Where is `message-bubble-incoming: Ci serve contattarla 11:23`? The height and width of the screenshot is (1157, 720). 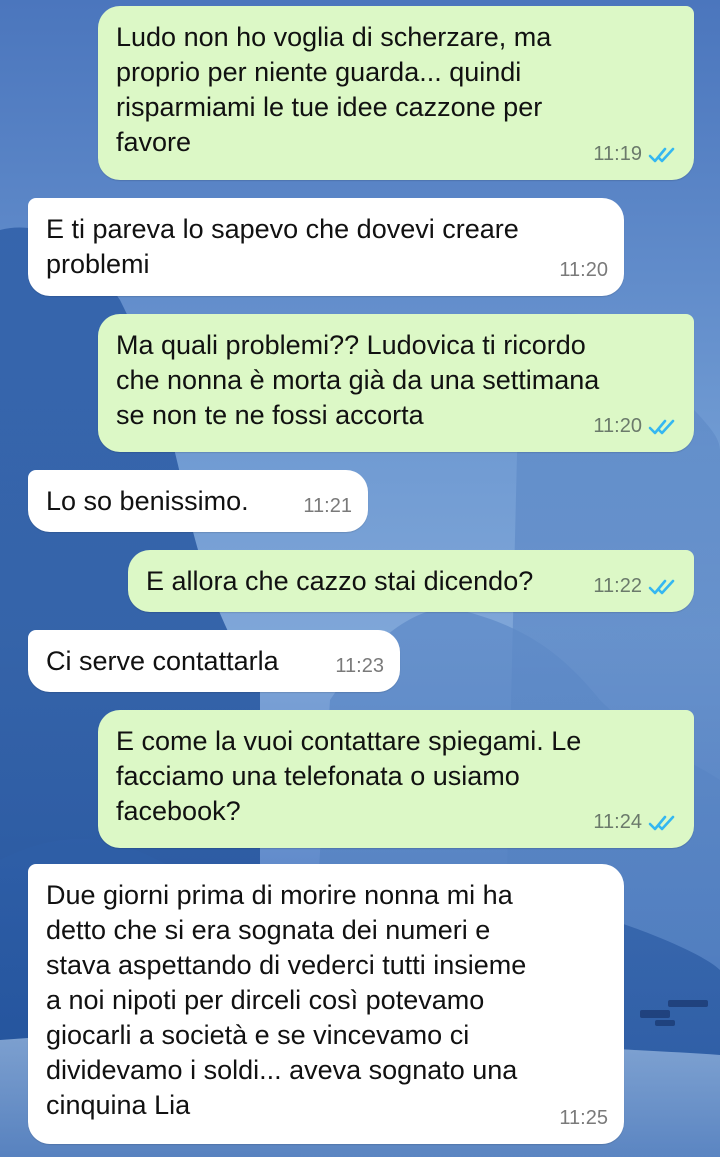 message-bubble-incoming: Ci serve contattarla 11:23 is located at coordinates (214, 661).